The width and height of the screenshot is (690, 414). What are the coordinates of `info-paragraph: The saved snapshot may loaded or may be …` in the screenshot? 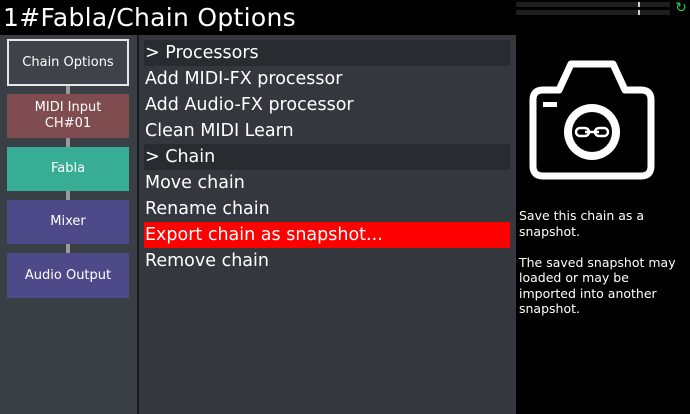 It's located at (597, 285).